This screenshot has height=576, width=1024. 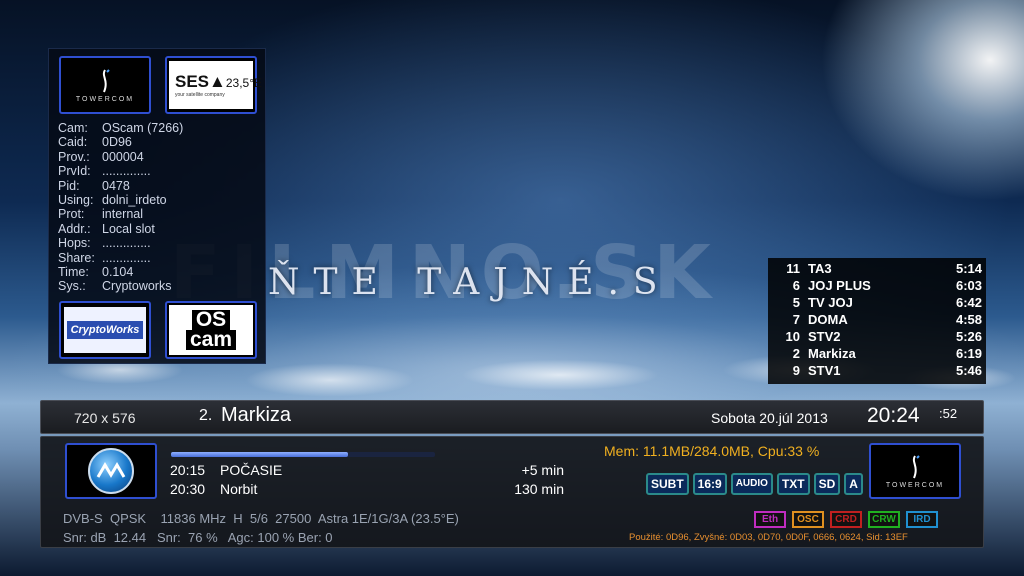 What do you see at coordinates (922, 519) in the screenshot?
I see `cas-indicator: IRD` at bounding box center [922, 519].